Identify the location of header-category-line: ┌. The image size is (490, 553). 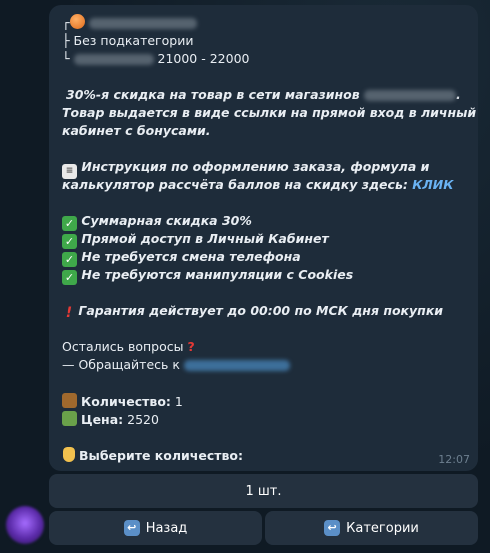
(129, 22).